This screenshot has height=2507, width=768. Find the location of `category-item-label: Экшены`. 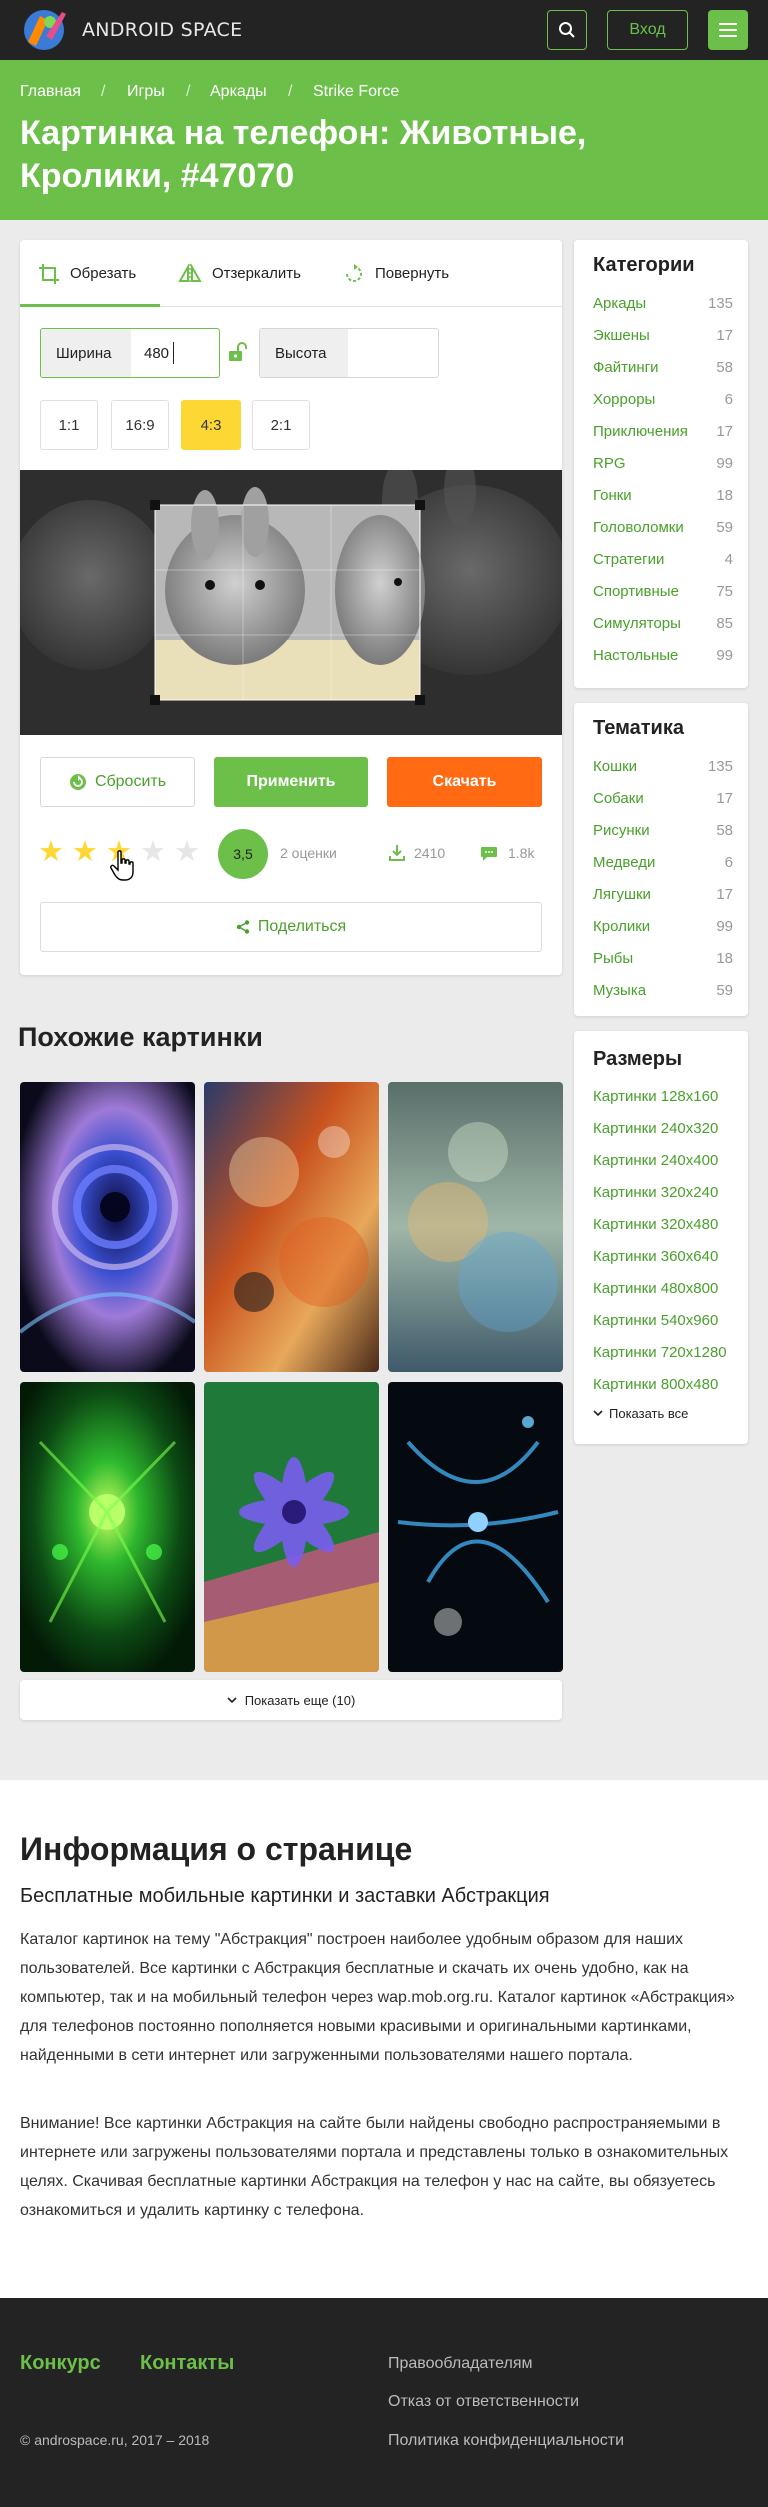

category-item-label: Экшены is located at coordinates (621, 335).